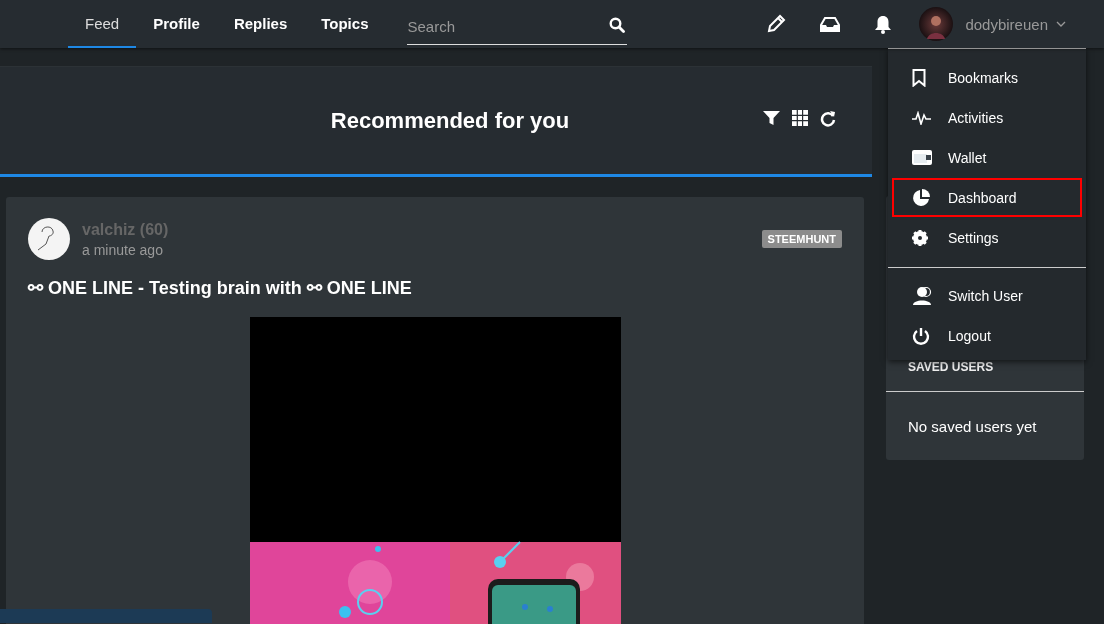 The height and width of the screenshot is (624, 1104). Describe the element at coordinates (517, 27) in the screenshot. I see `search-field: Search` at that location.